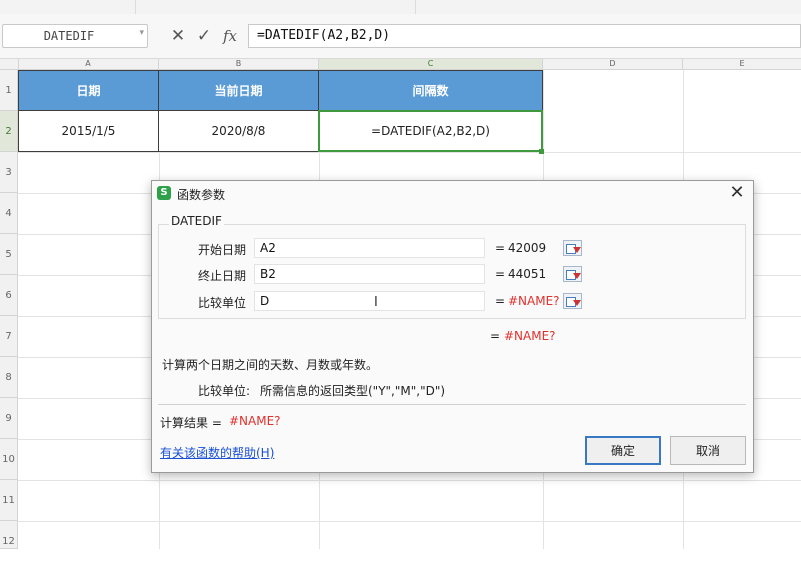  I want to click on x-icon: ✕, so click(178, 36).